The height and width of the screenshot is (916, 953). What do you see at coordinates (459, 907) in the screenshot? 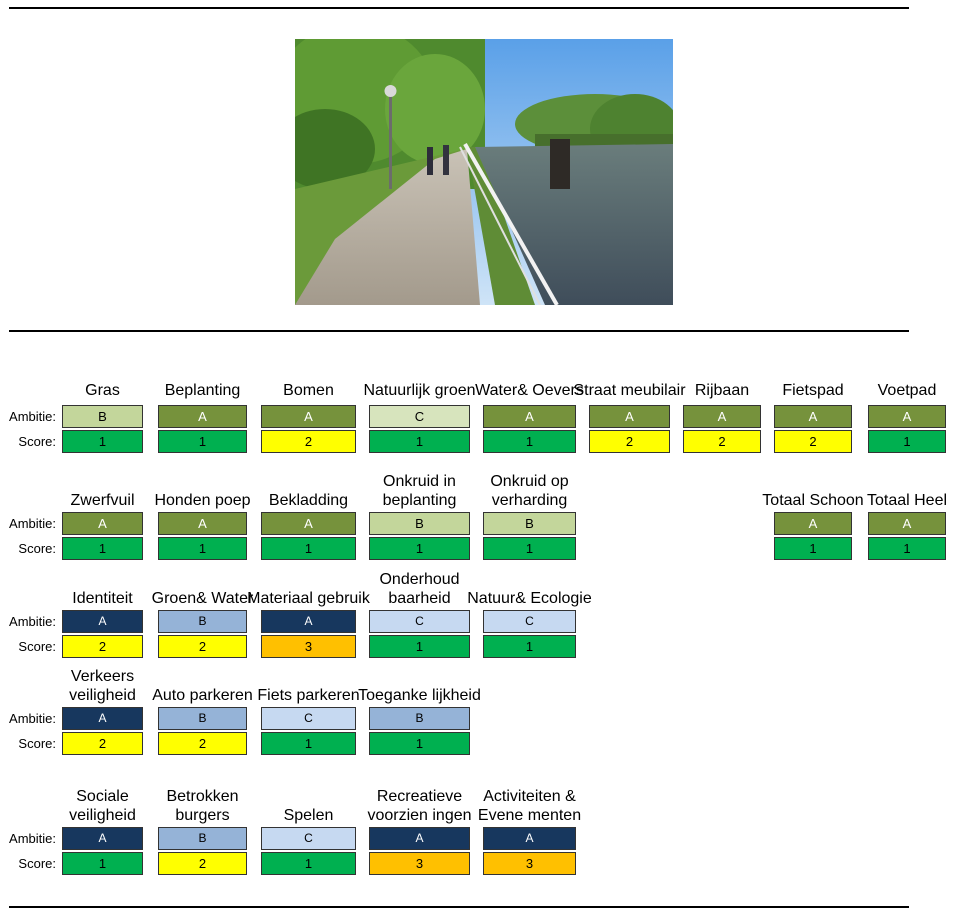
I see `bottom-rule` at bounding box center [459, 907].